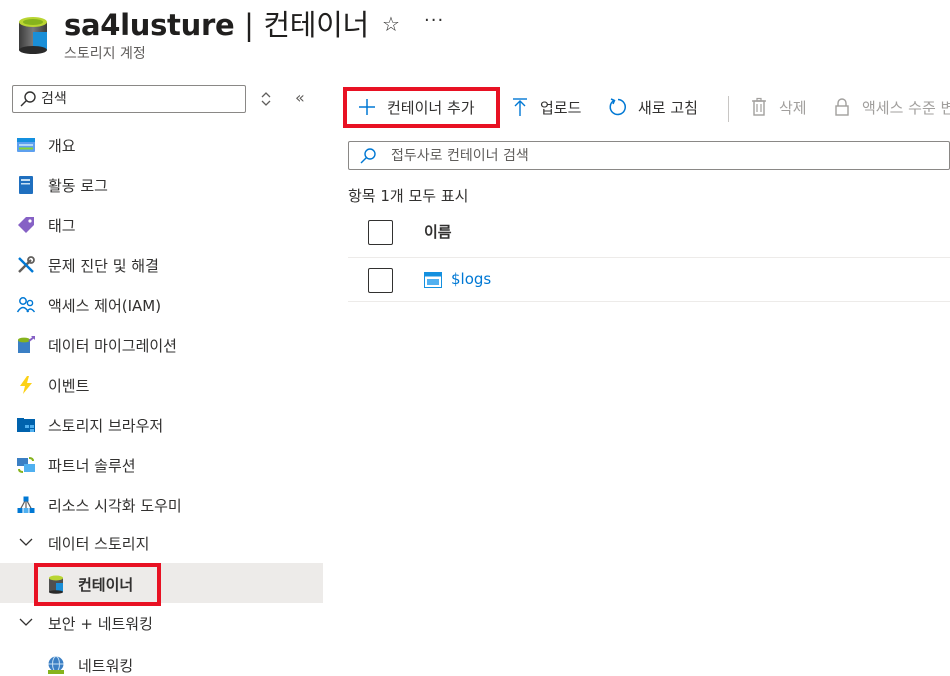 This screenshot has height=676, width=950. I want to click on change-access-level-label: 액세스 수준 변경, so click(906, 107).